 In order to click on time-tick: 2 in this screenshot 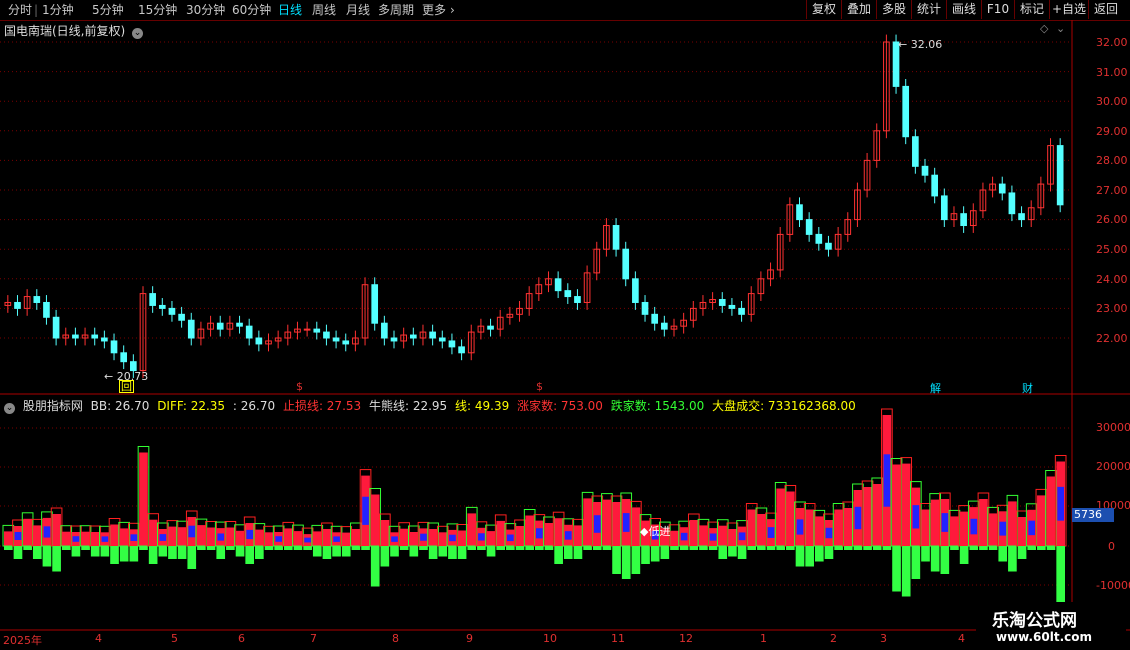, I will do `click(833, 638)`.